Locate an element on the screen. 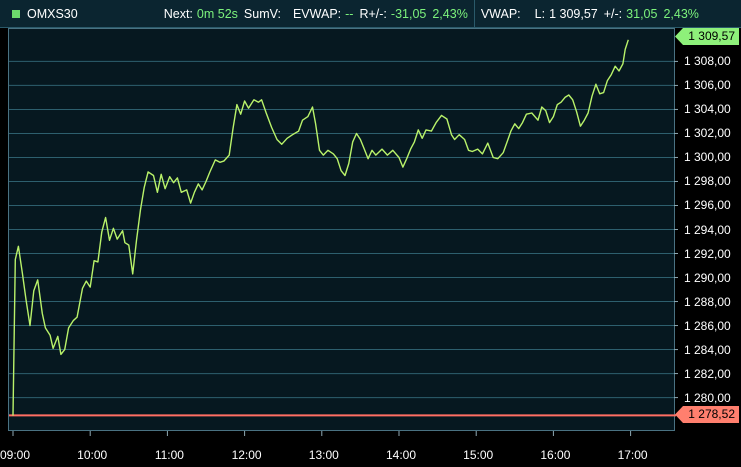 This screenshot has width=741, height=467. y-tick-label: 1 294,00 is located at coordinates (707, 229).